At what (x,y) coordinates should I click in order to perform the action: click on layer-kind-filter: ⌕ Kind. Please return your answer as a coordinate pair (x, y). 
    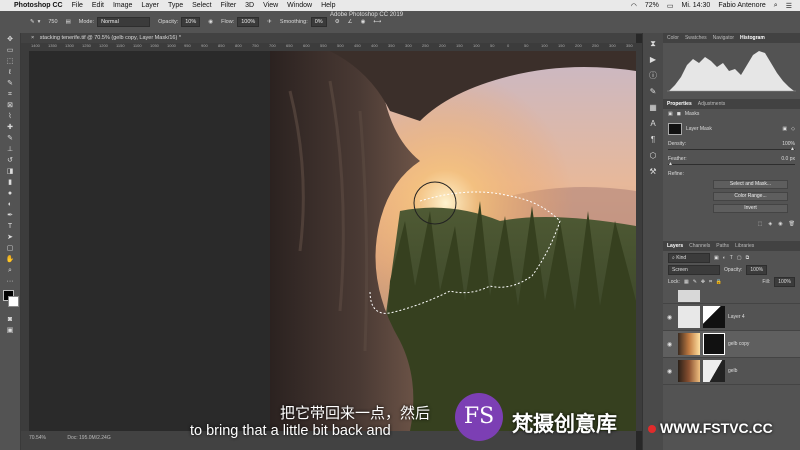
    Looking at the image, I should click on (689, 258).